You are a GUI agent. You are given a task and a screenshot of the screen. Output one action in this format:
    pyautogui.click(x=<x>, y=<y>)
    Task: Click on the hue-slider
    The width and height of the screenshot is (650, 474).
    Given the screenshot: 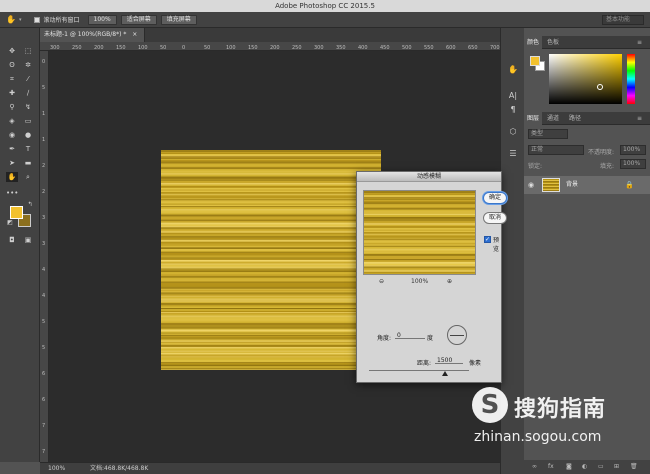 What is the action you would take?
    pyautogui.click(x=631, y=79)
    